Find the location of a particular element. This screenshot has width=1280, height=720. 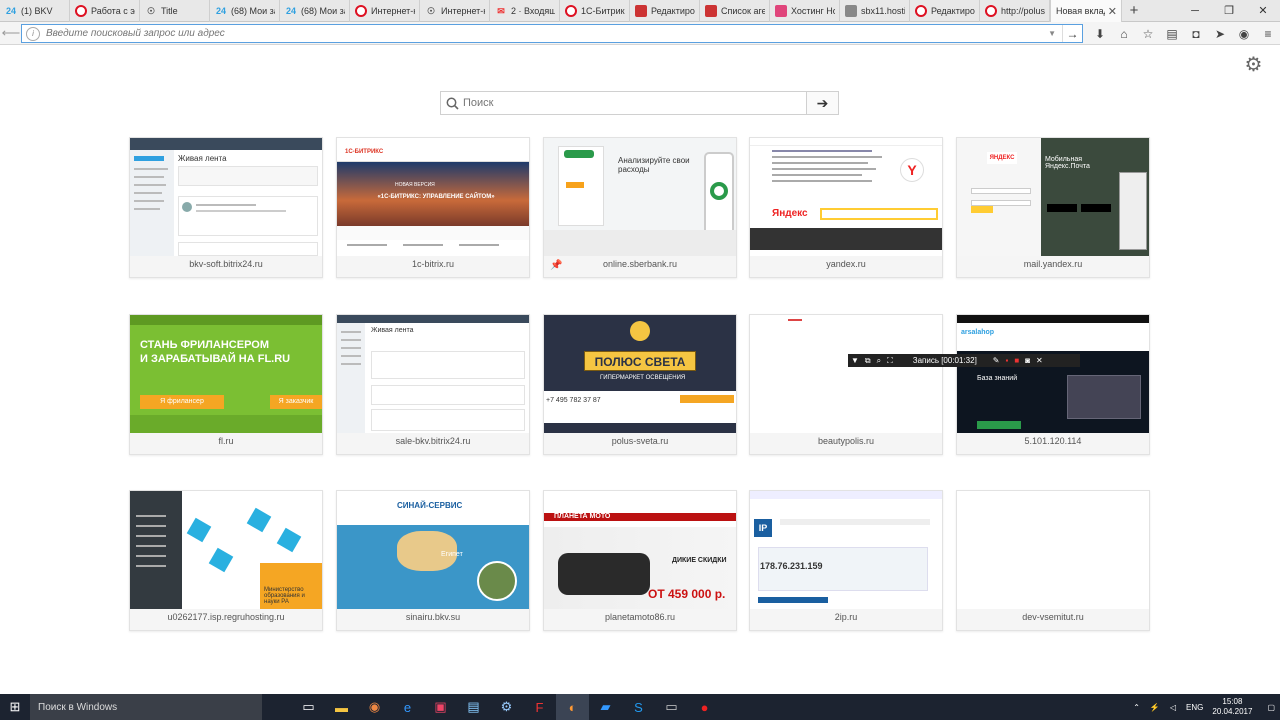

tab-label: (1) BKV is located at coordinates (37, 11).